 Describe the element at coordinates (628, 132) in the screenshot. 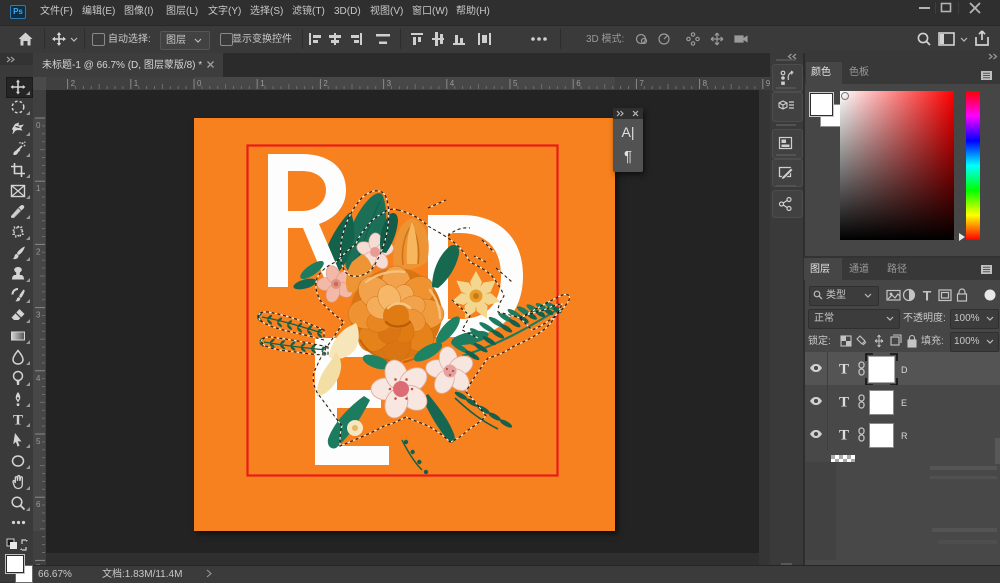

I see `svg-text: A|` at that location.